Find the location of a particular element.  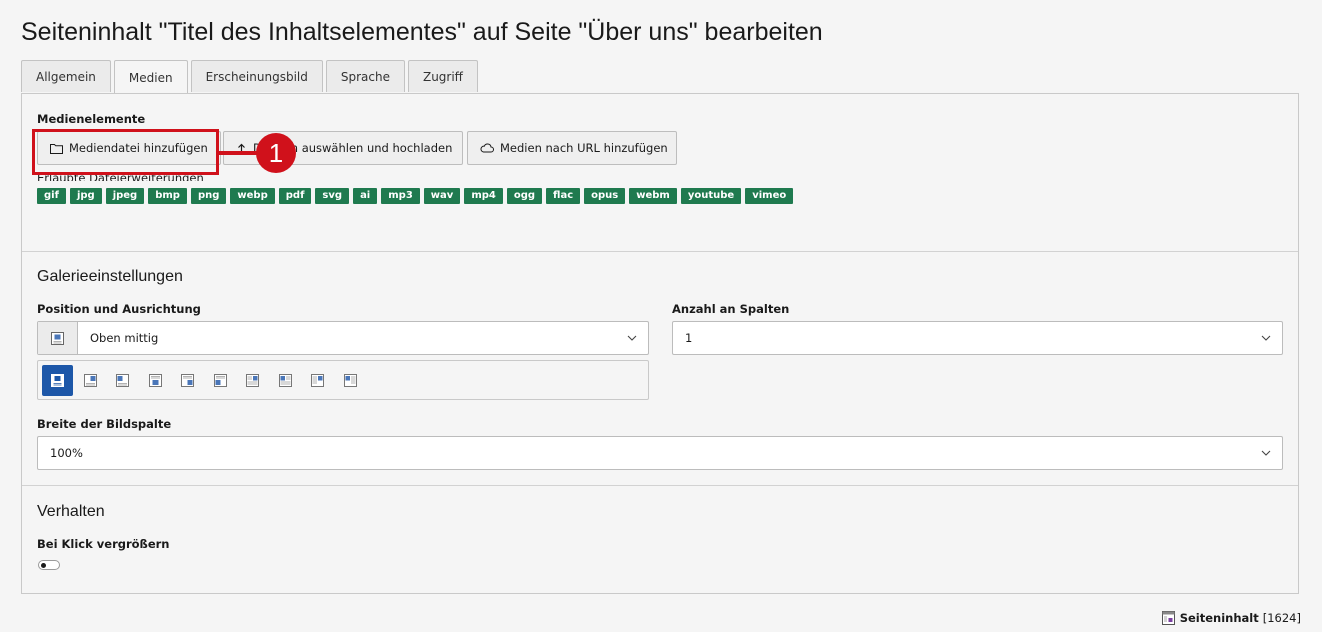

columns-label: Anzahl an Spalten is located at coordinates (731, 309).